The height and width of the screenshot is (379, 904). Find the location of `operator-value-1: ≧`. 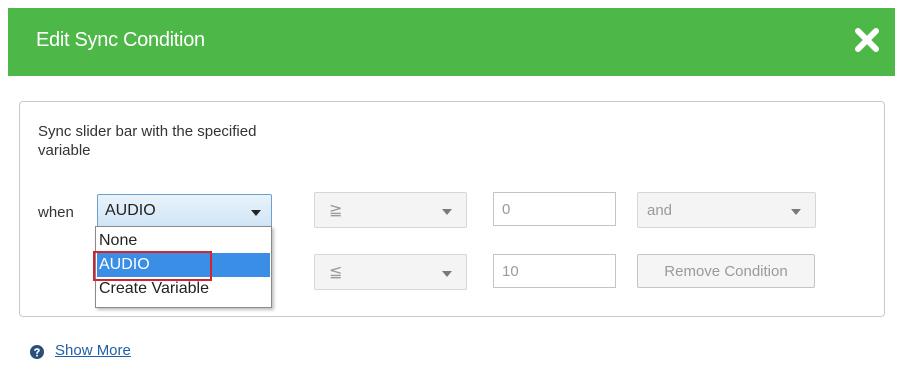

operator-value-1: ≧ is located at coordinates (336, 210).